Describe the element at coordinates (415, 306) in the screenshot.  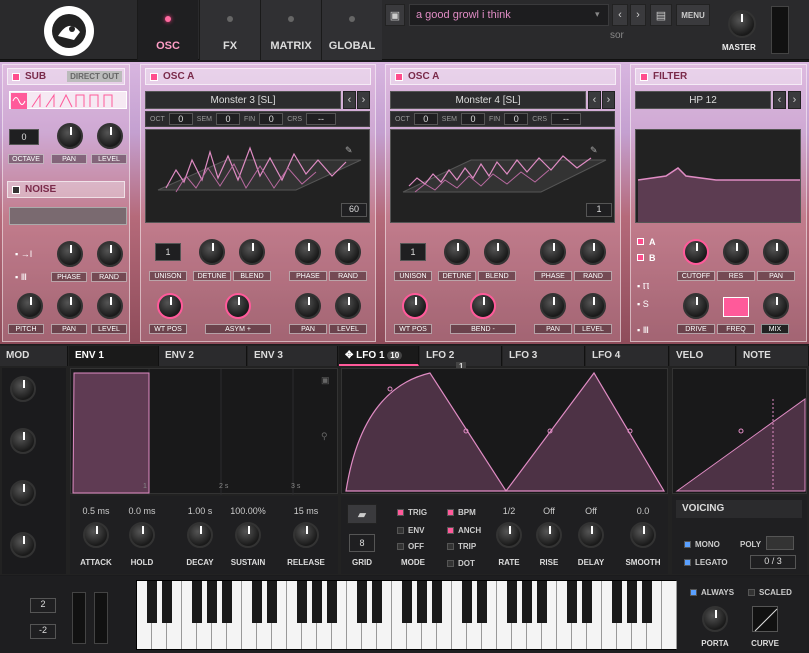
I see `osc-b-wtpos-knob` at that location.